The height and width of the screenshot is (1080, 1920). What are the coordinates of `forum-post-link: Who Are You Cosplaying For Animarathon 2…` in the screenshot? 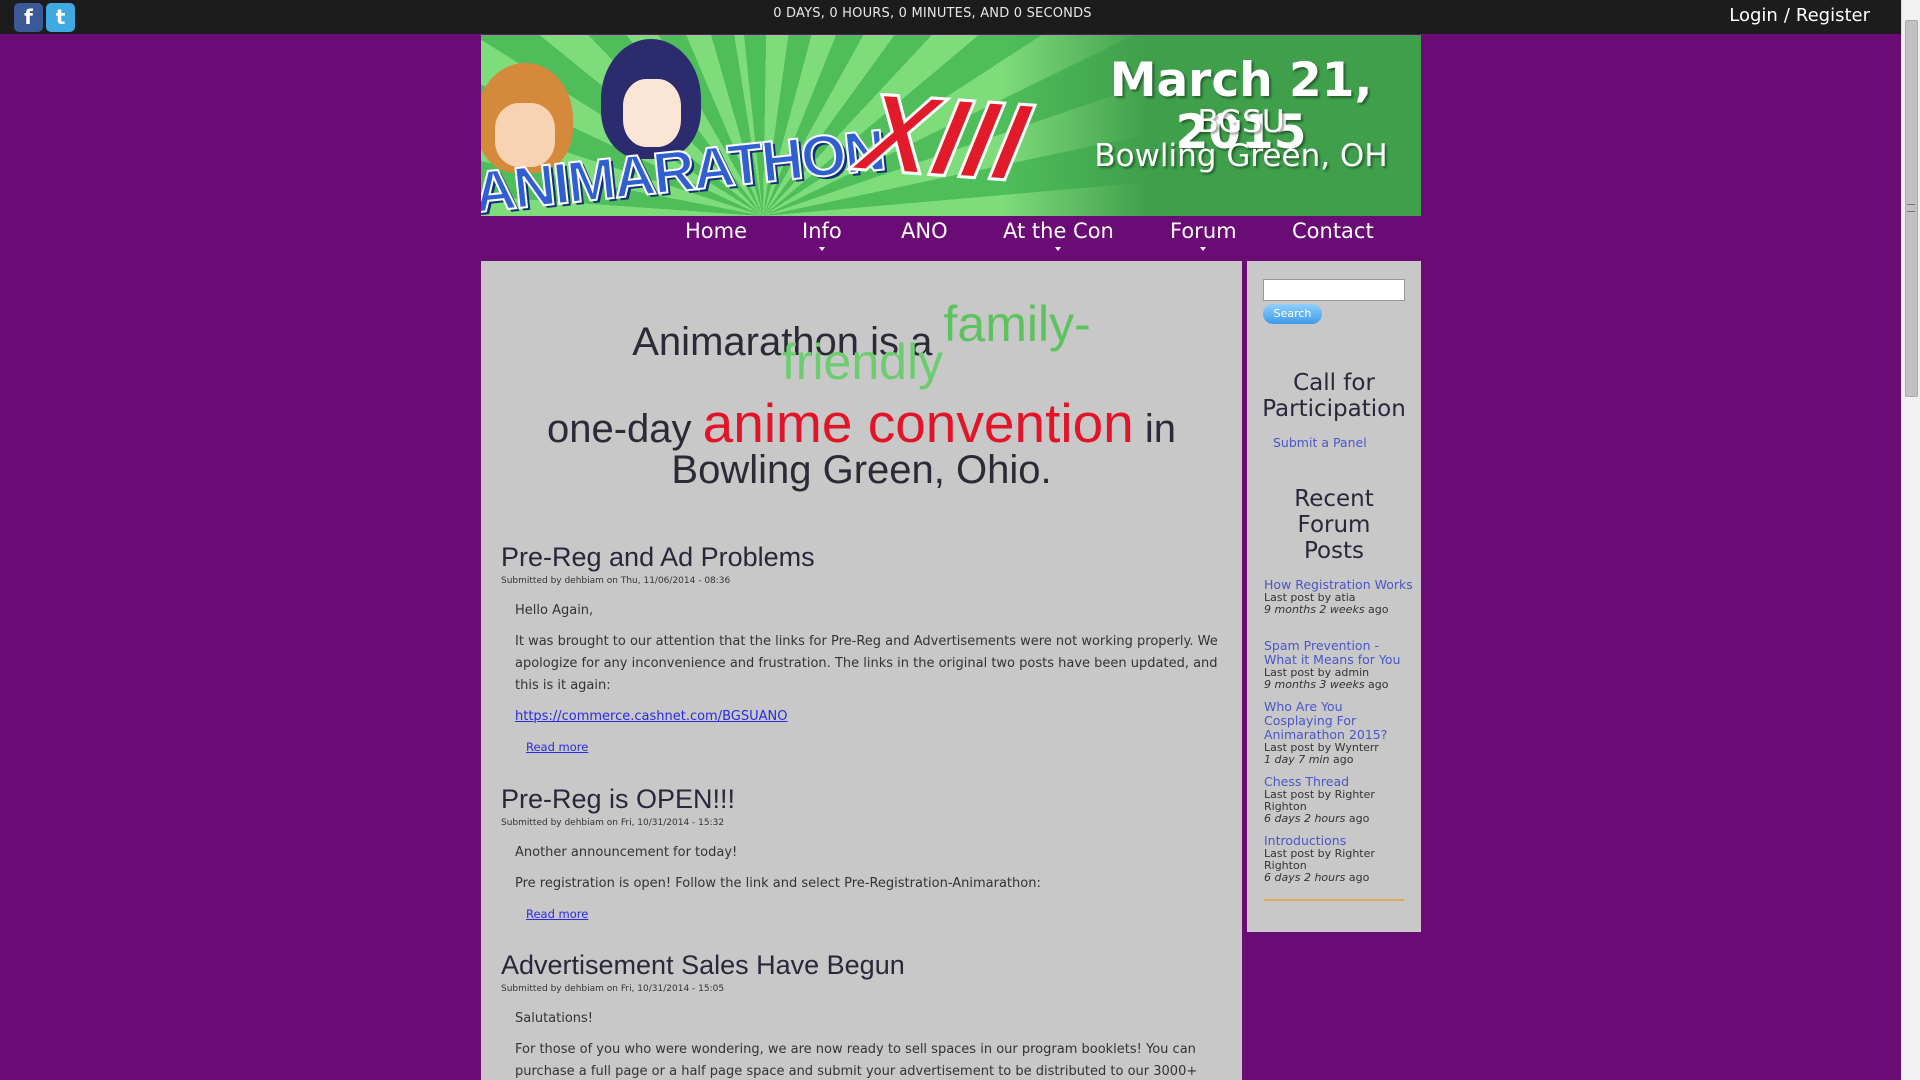 It's located at (1339, 721).